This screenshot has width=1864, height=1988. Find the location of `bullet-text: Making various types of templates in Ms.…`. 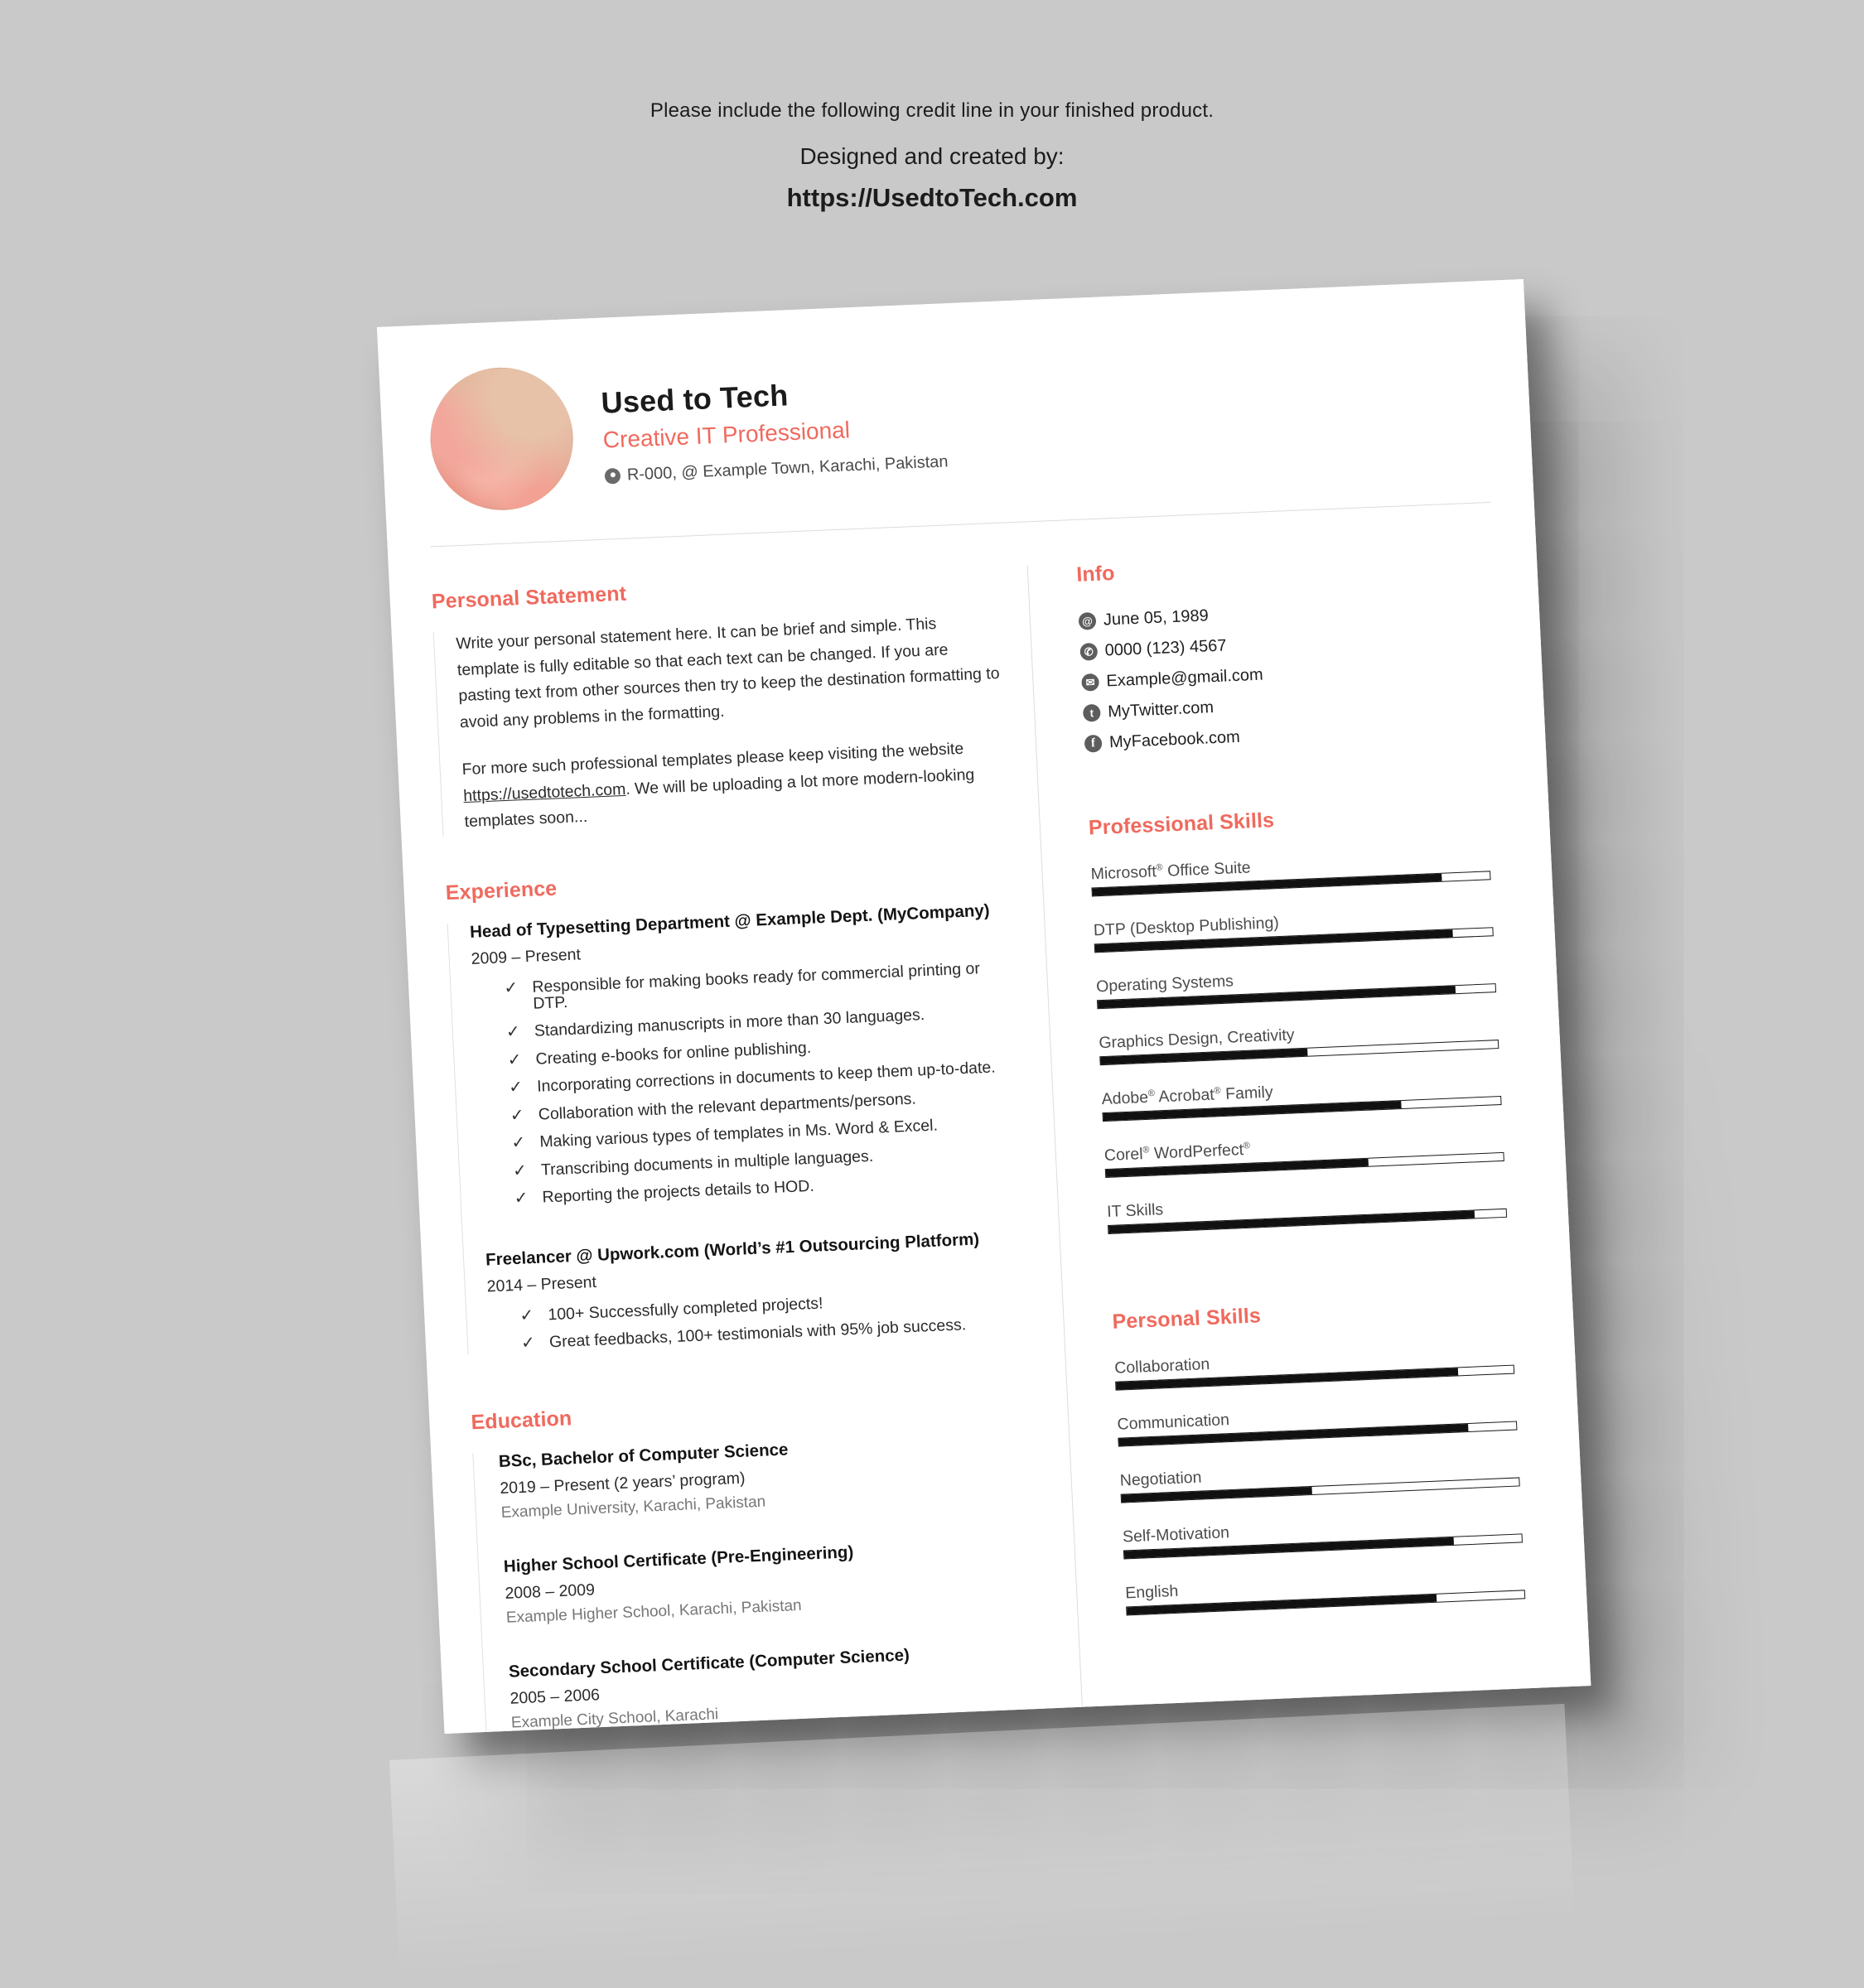

bullet-text: Making various types of templates in Ms.… is located at coordinates (738, 1133).